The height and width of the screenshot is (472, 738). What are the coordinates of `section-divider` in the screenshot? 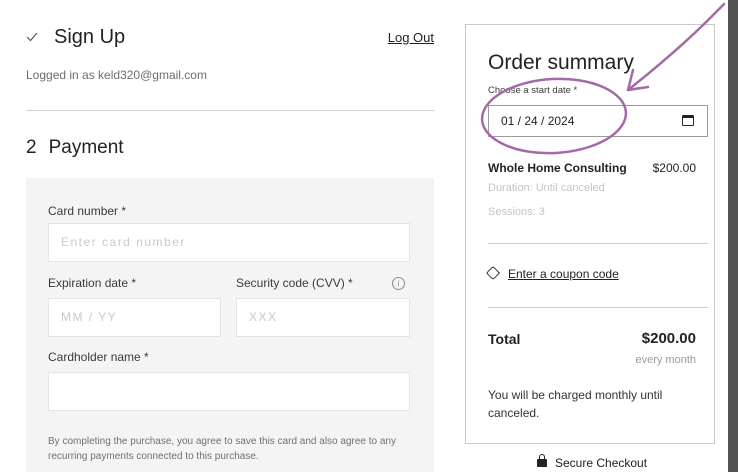 It's located at (230, 110).